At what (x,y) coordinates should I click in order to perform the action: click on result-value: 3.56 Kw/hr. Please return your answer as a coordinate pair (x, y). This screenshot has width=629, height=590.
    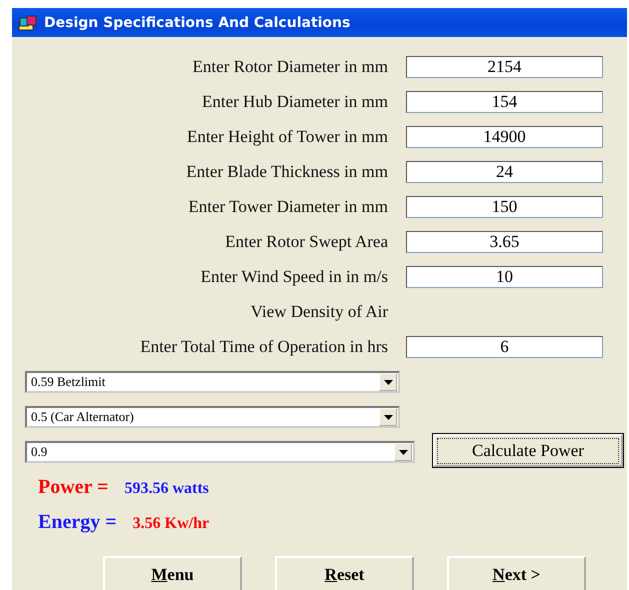
    Looking at the image, I should click on (171, 524).